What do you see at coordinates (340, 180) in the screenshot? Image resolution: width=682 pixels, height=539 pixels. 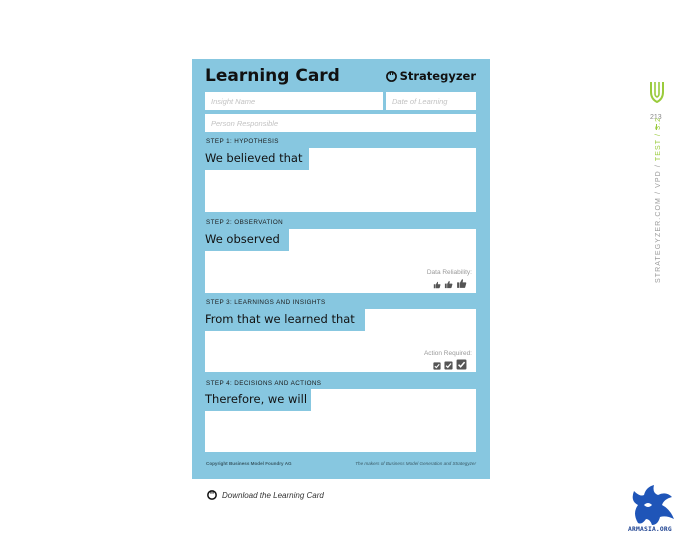 I see `hypothesis-box: We believed that` at bounding box center [340, 180].